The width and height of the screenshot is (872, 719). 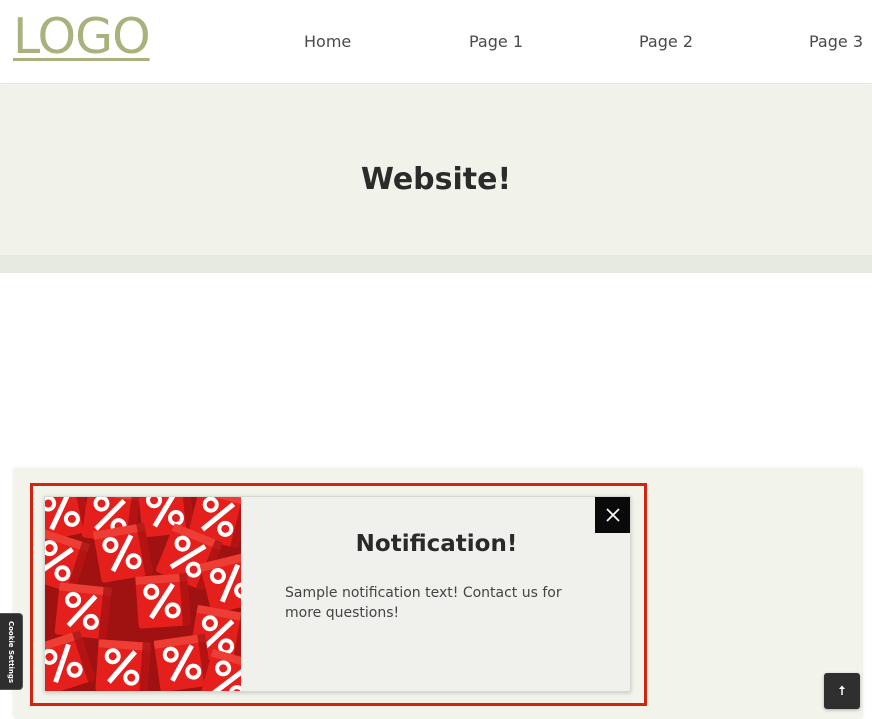 What do you see at coordinates (327, 42) in the screenshot?
I see `nav-home: Home` at bounding box center [327, 42].